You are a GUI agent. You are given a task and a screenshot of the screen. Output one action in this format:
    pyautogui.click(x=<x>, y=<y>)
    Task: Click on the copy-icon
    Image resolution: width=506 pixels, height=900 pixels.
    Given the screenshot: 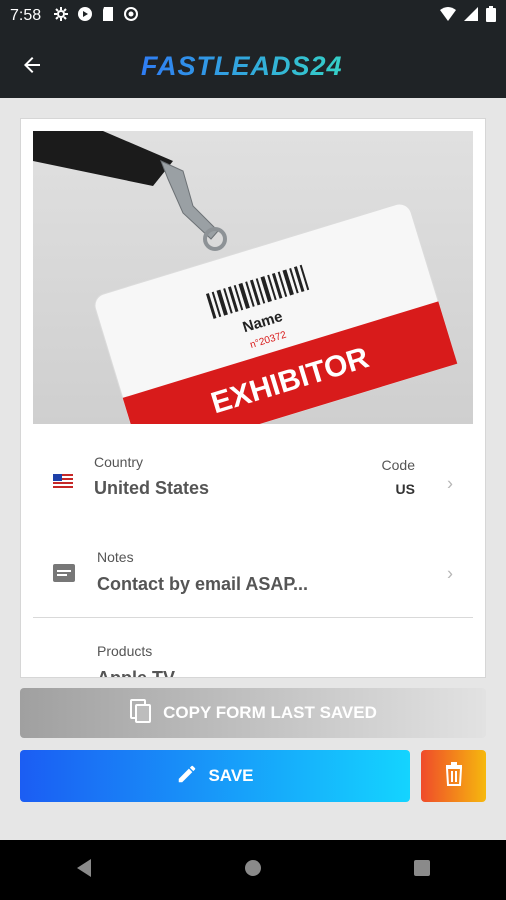 What is the action you would take?
    pyautogui.click(x=141, y=713)
    